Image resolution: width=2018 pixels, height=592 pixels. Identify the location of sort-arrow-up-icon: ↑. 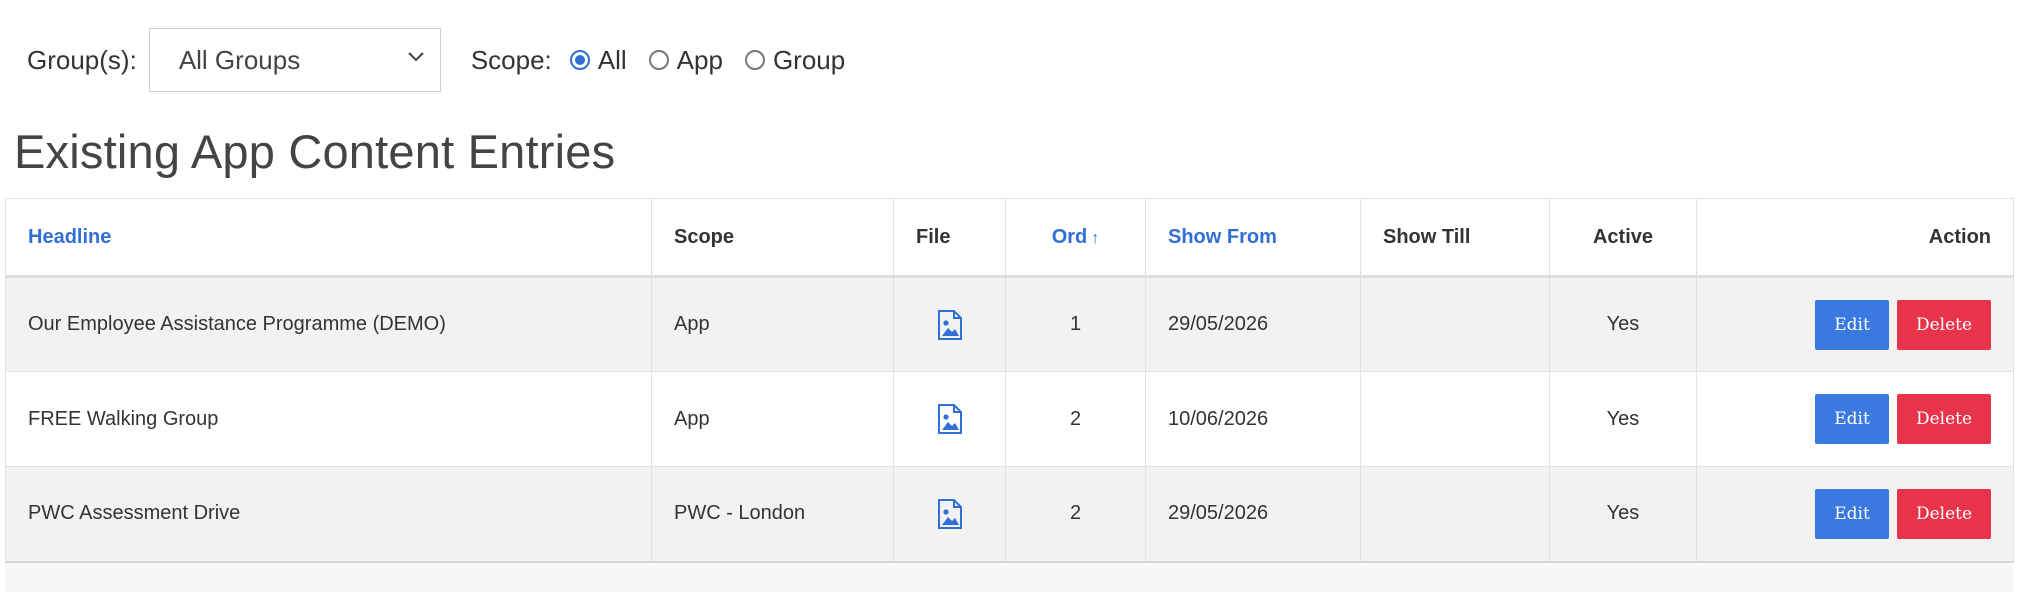
(1095, 238).